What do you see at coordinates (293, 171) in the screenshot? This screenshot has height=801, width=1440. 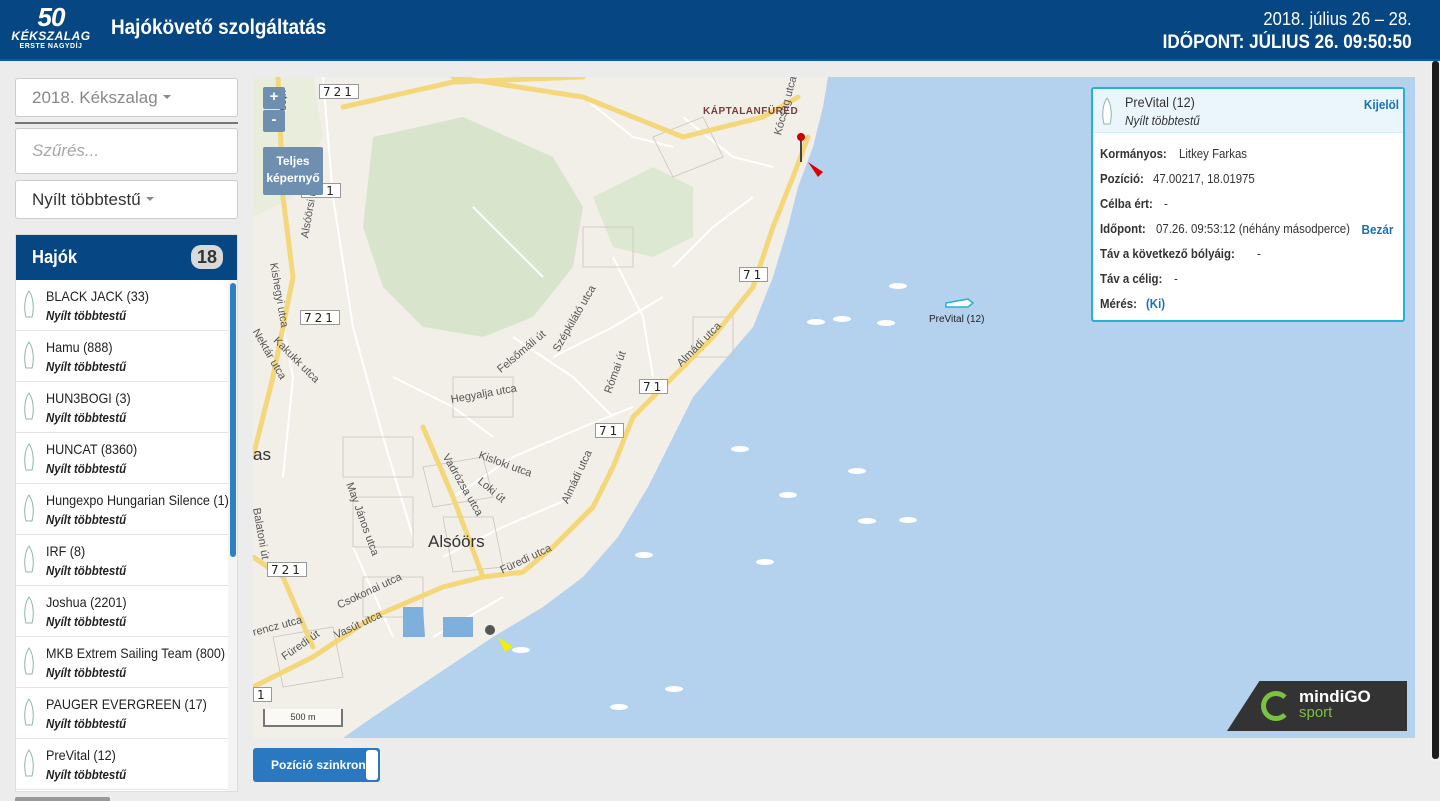 I see `fullscreen-button: Teljes képernyő` at bounding box center [293, 171].